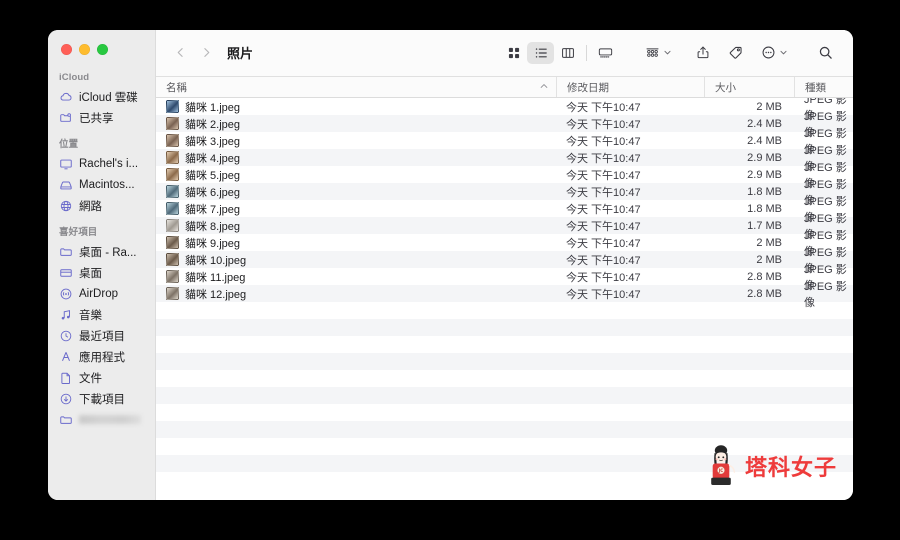  I want to click on column-header-size: 大小, so click(749, 87).